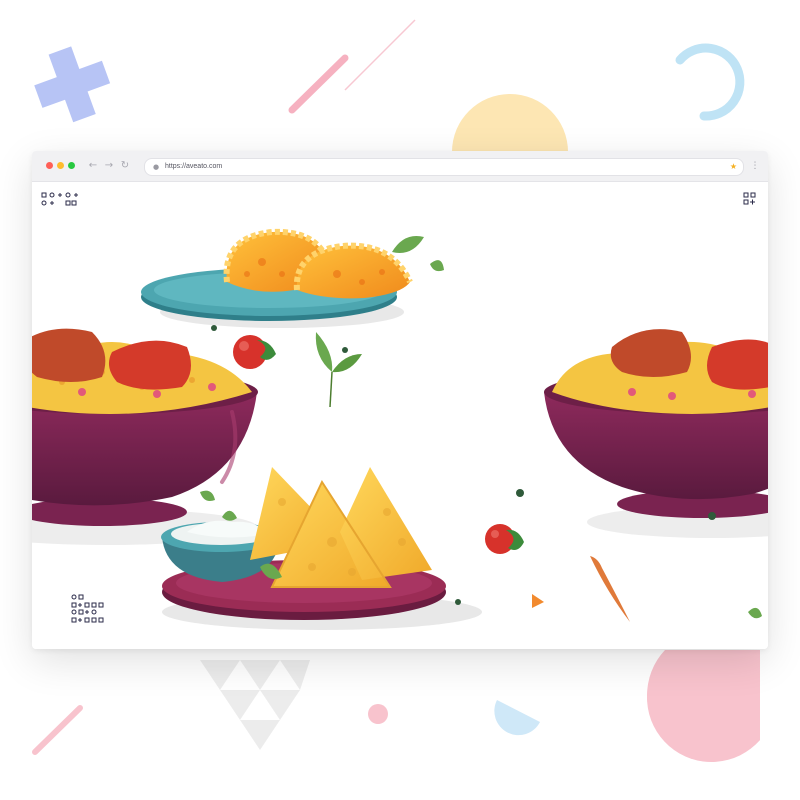  Describe the element at coordinates (538, 601) in the screenshot. I see `carrot-piece` at that location.